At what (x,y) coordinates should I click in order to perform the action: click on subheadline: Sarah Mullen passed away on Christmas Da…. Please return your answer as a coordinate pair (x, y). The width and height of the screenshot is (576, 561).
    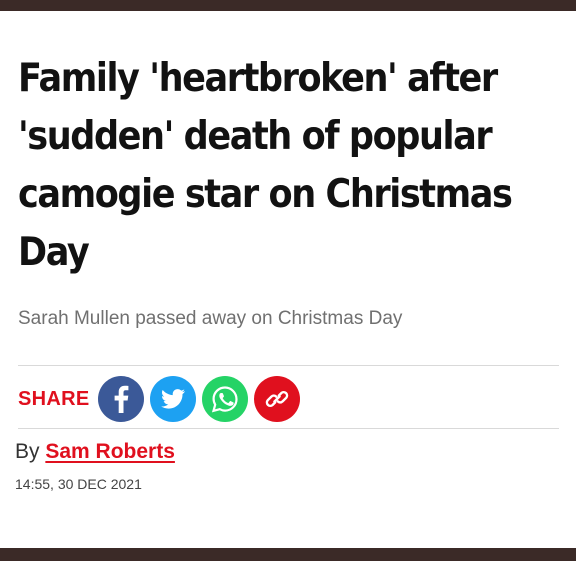
    Looking at the image, I should click on (210, 318).